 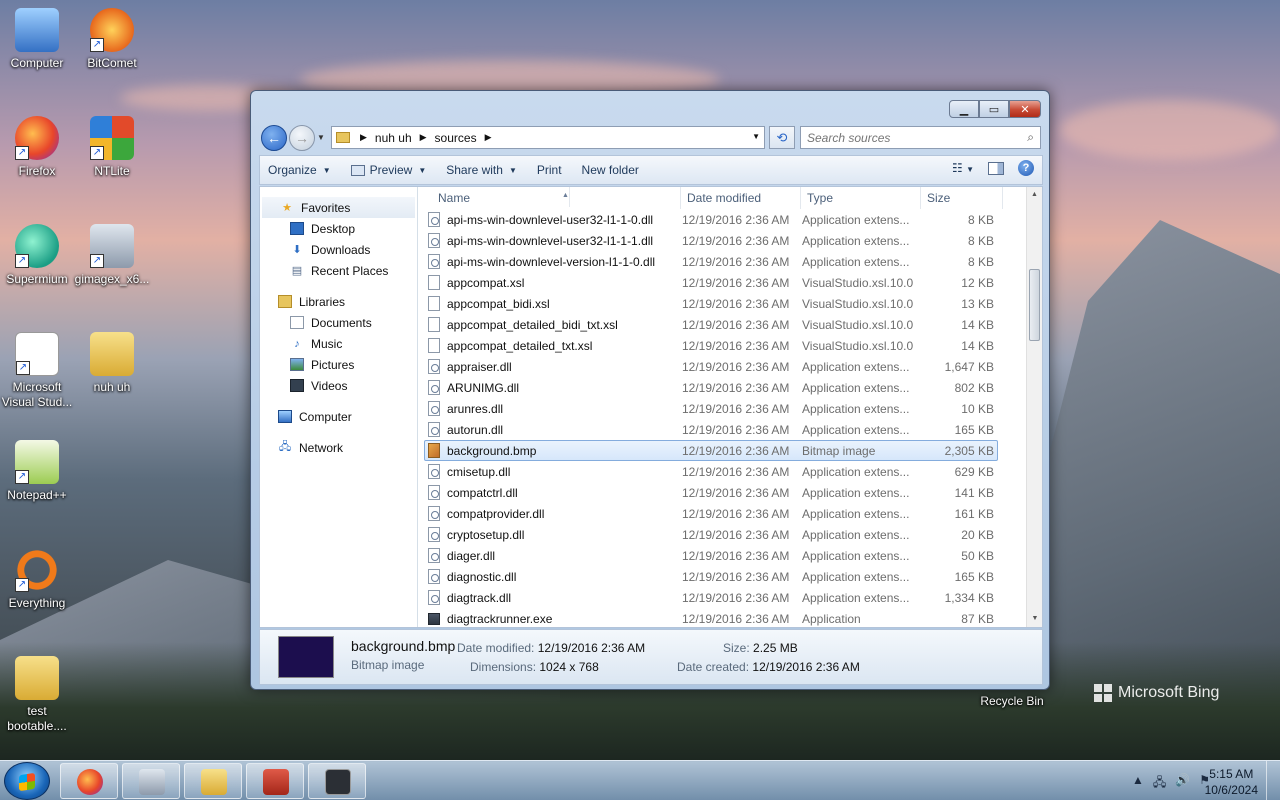 I want to click on search-icon: ⌕, so click(x=1030, y=137).